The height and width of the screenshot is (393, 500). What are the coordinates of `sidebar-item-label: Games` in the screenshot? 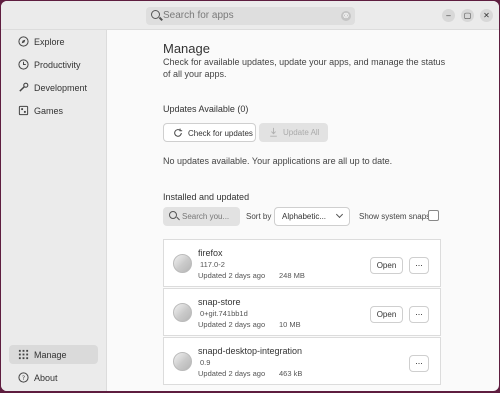 It's located at (49, 111).